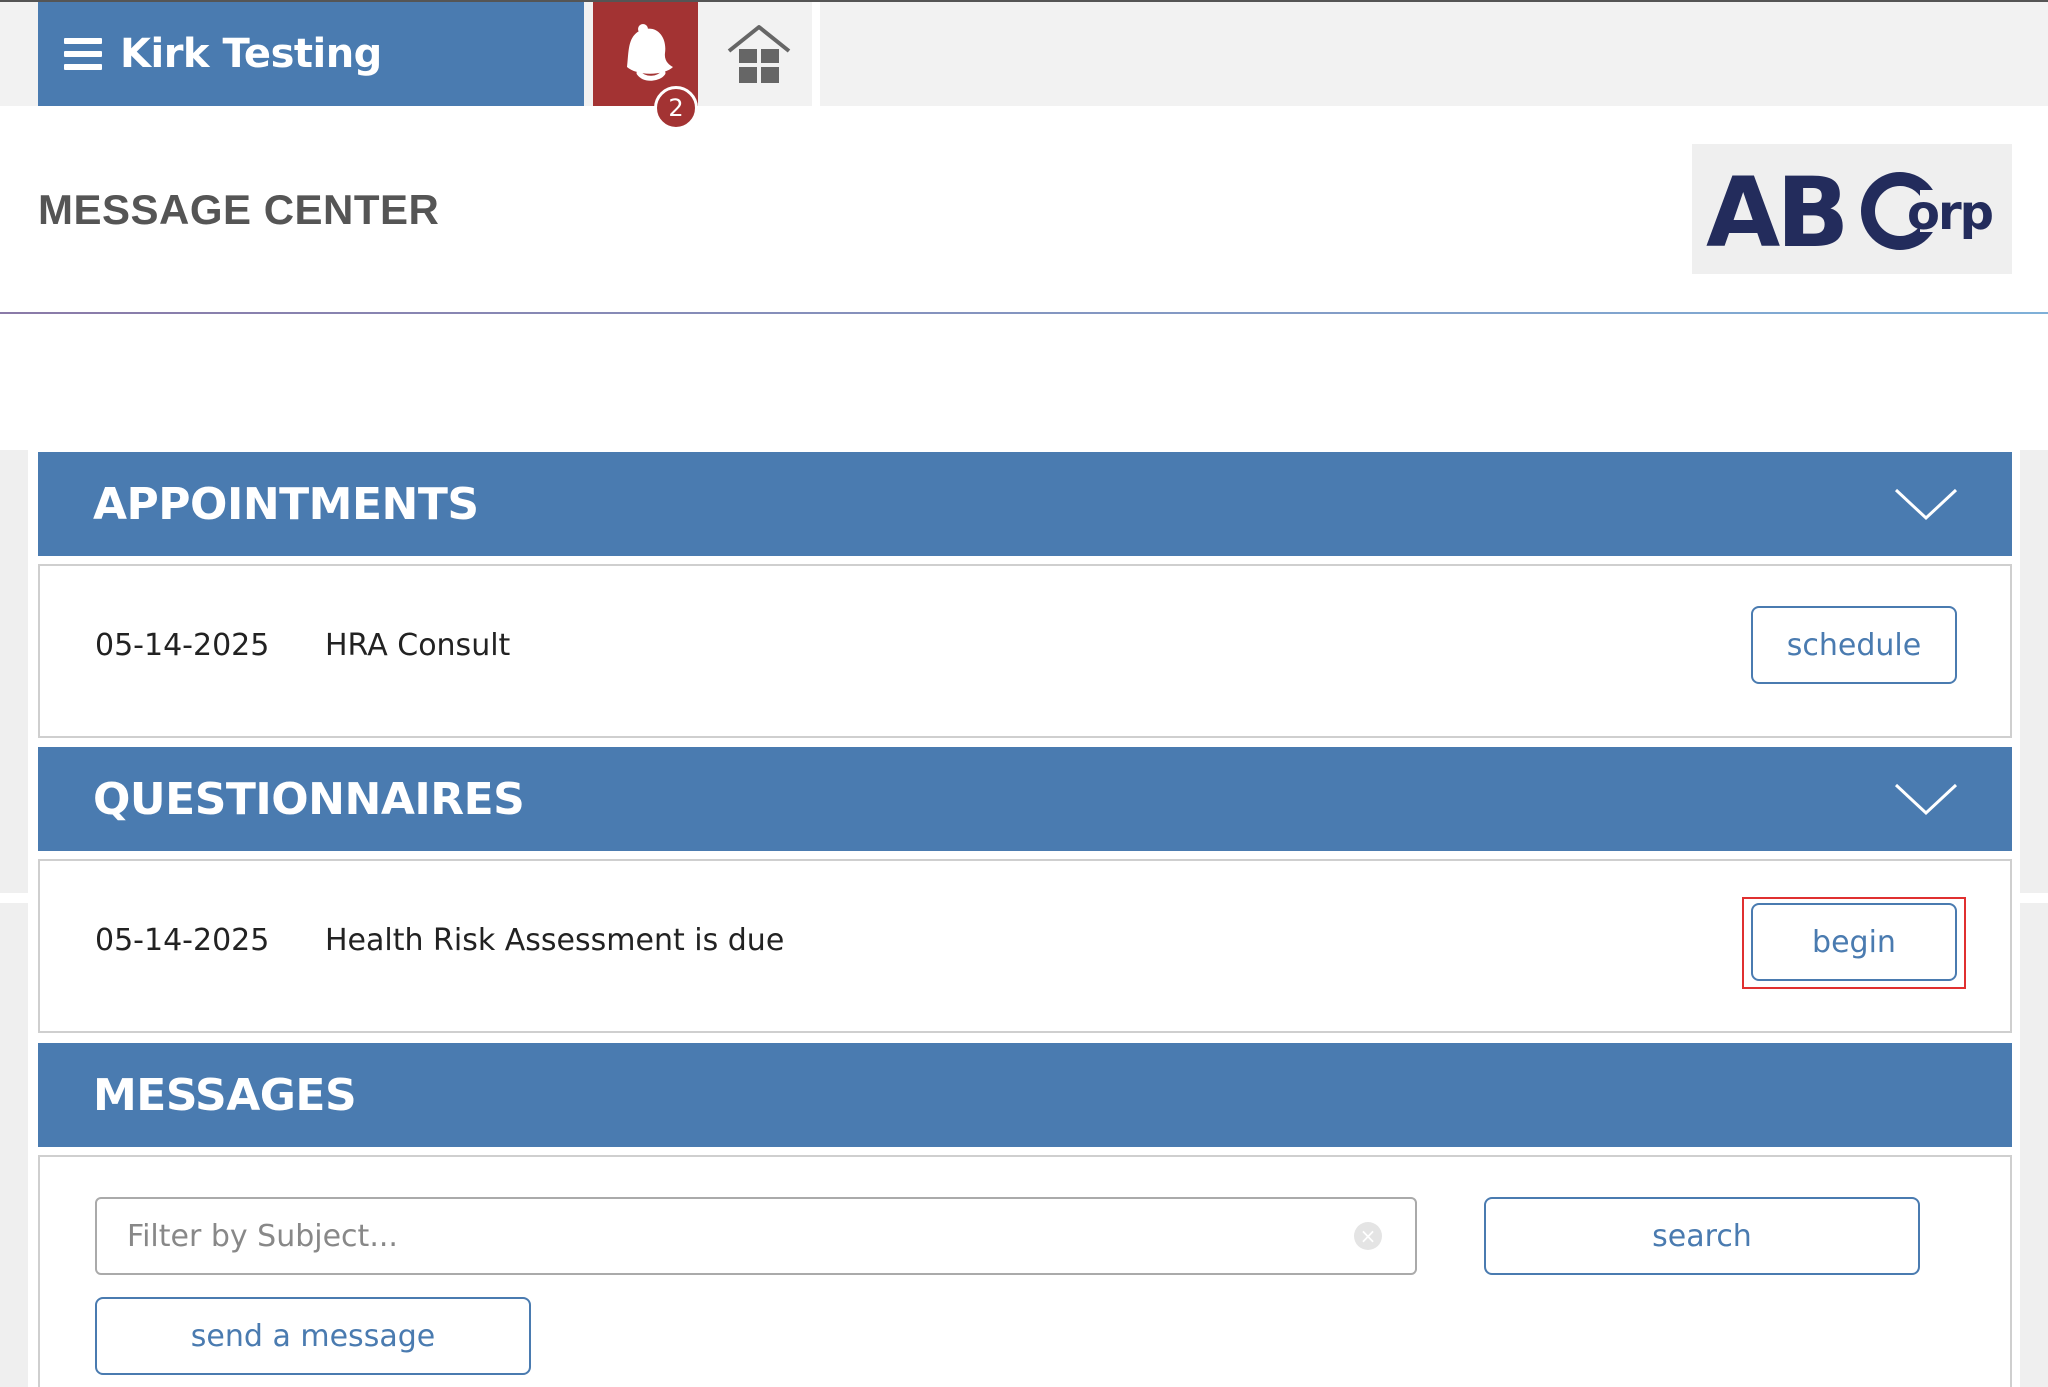 The image size is (2048, 1387). I want to click on hamburger-menu-icon, so click(83, 54).